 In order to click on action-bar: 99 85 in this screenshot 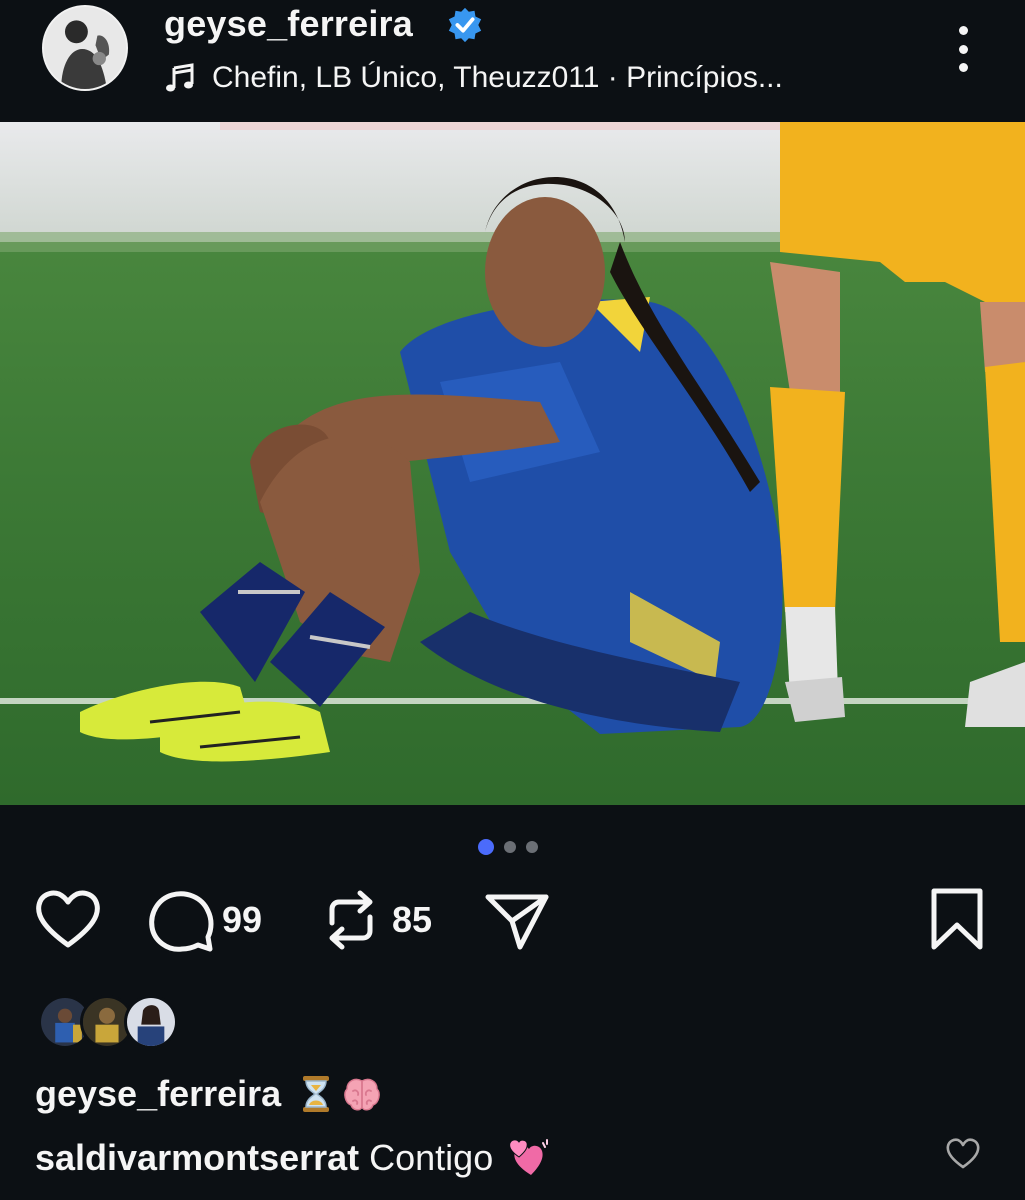, I will do `click(512, 930)`.